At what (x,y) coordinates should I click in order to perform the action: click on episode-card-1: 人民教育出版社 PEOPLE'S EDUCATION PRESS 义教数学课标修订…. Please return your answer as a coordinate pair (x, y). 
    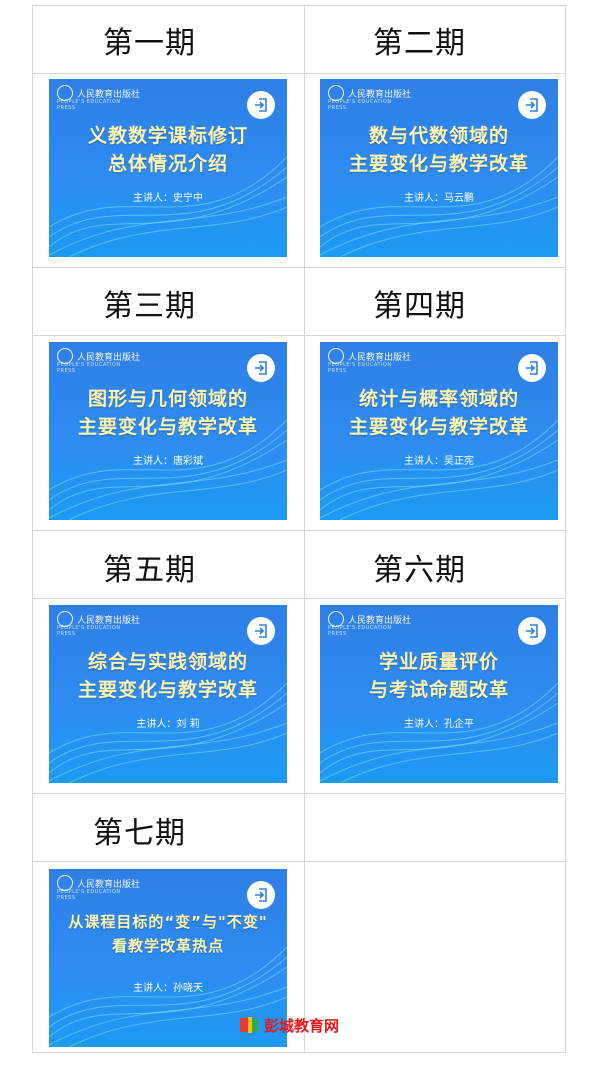
    Looking at the image, I should click on (168, 168).